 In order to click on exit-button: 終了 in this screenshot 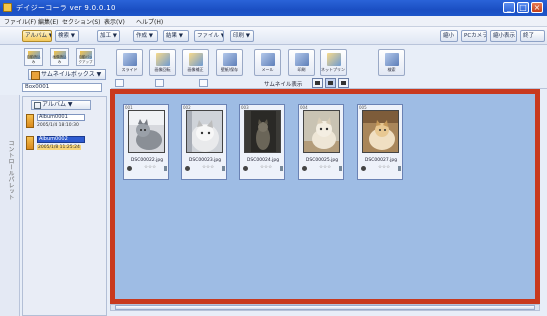, I will do `click(532, 36)`.